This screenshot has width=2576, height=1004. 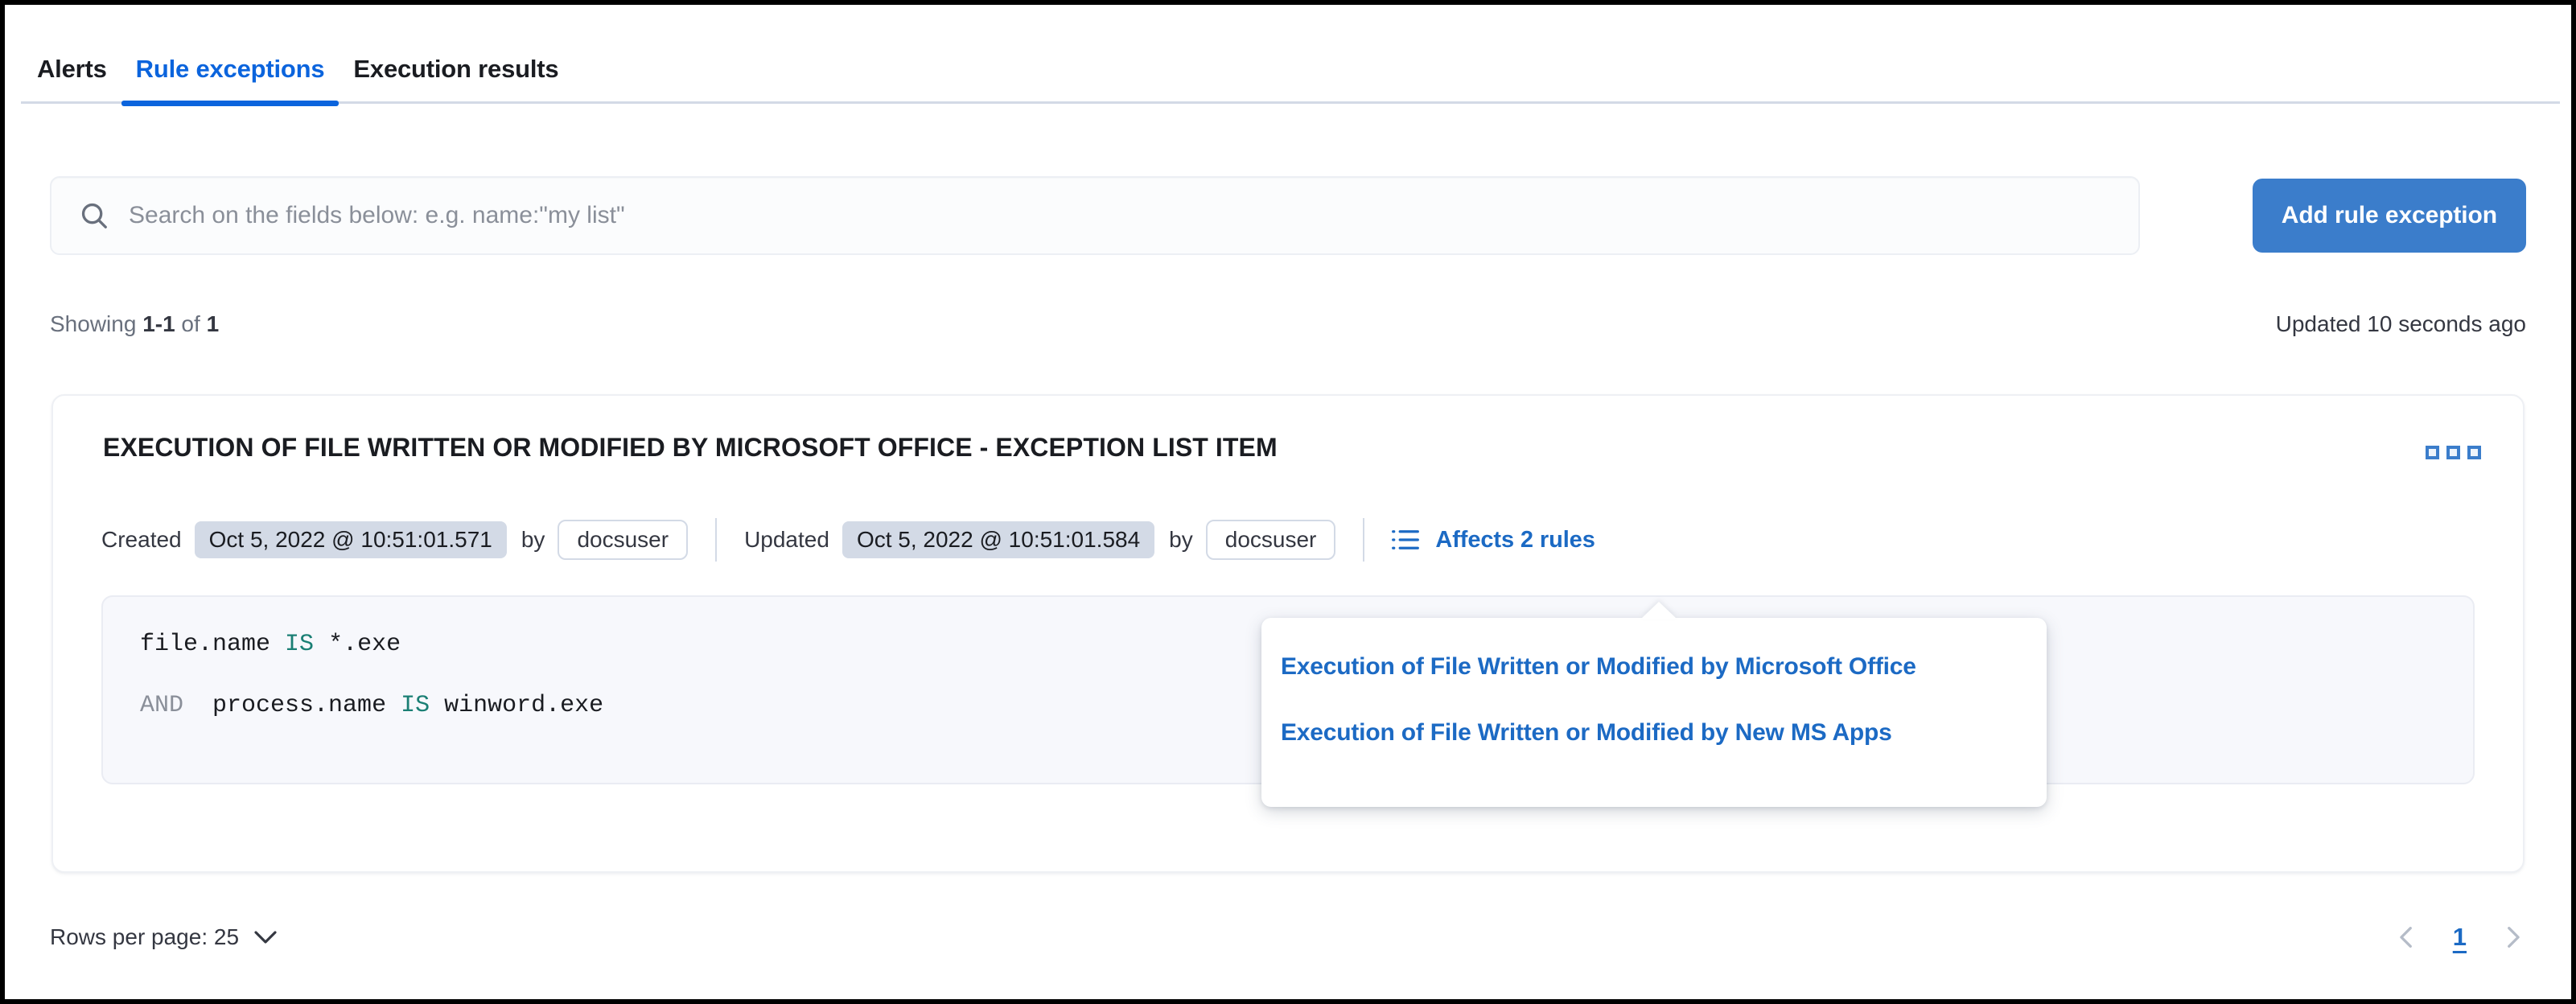 I want to click on showing-total: 1, so click(x=213, y=323).